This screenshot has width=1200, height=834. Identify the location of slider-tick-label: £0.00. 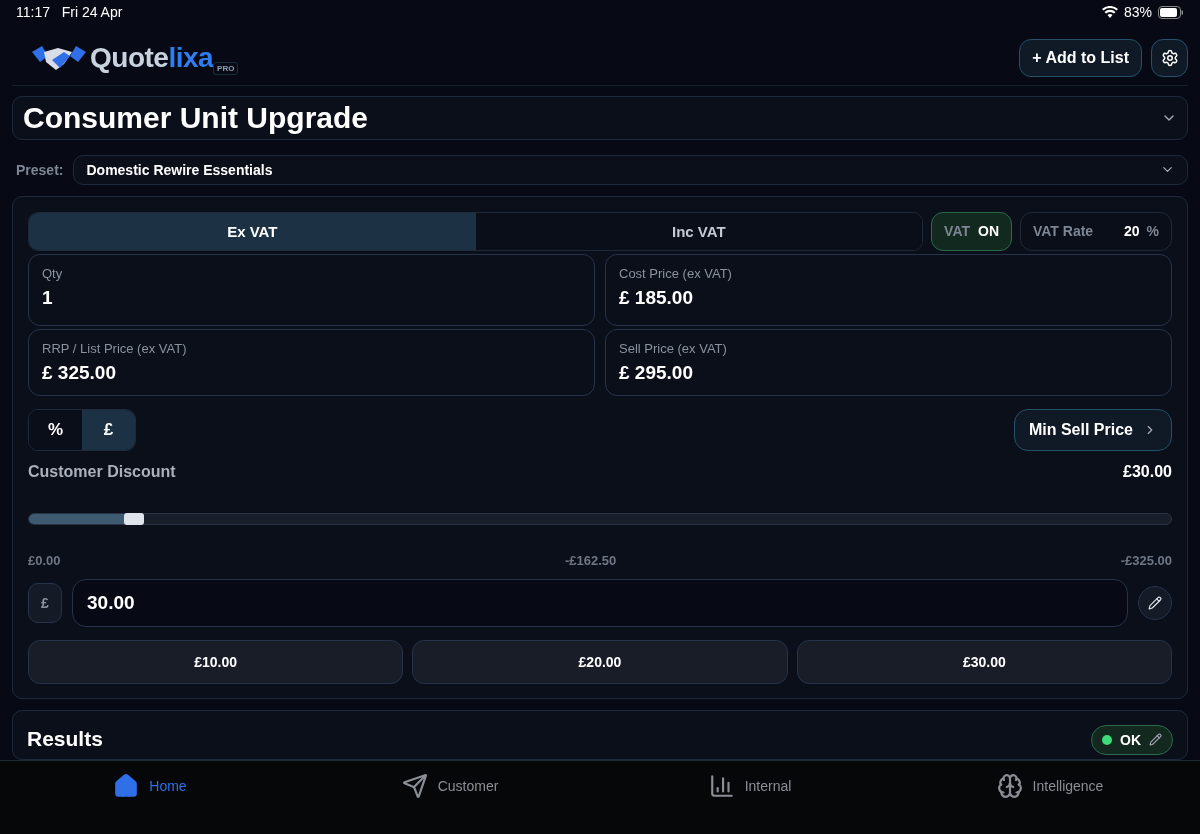
(44, 560).